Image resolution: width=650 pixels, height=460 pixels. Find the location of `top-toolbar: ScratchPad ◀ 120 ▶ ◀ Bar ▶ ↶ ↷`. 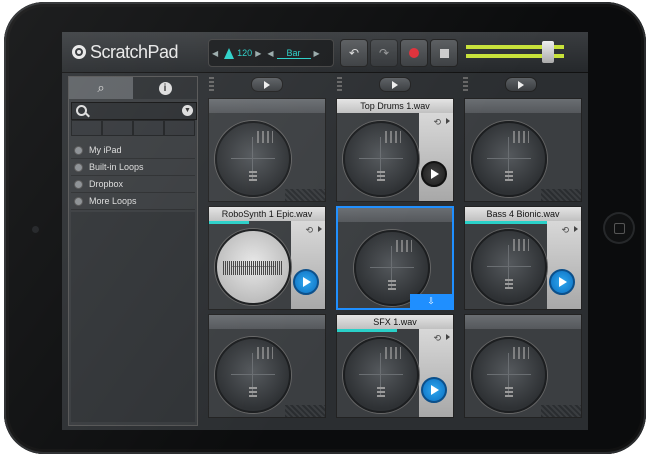

top-toolbar: ScratchPad ◀ 120 ▶ ◀ Bar ▶ ↶ ↷ is located at coordinates (325, 52).